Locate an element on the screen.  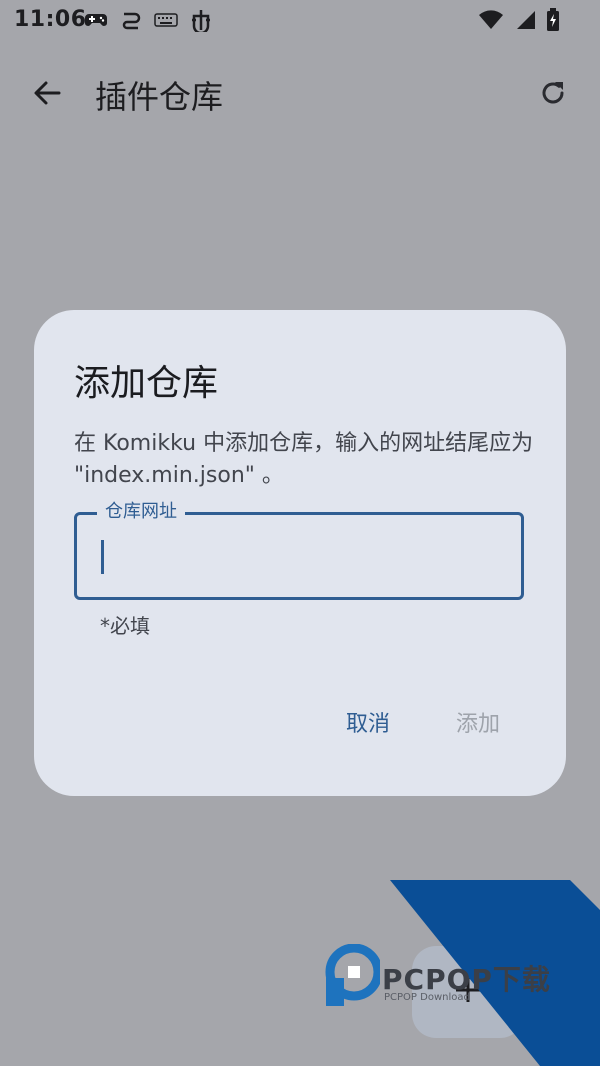
refresh-button is located at coordinates (553, 95).